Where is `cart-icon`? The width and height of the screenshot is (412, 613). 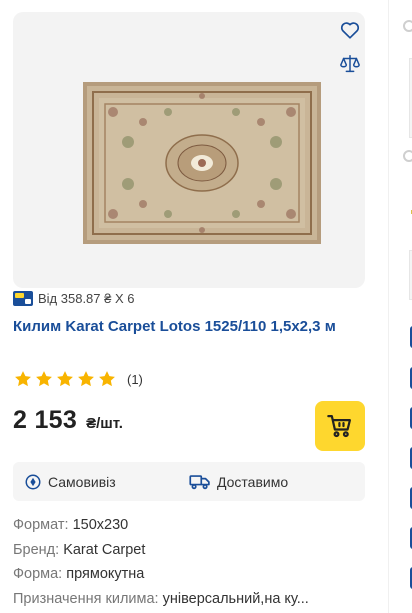 cart-icon is located at coordinates (339, 426).